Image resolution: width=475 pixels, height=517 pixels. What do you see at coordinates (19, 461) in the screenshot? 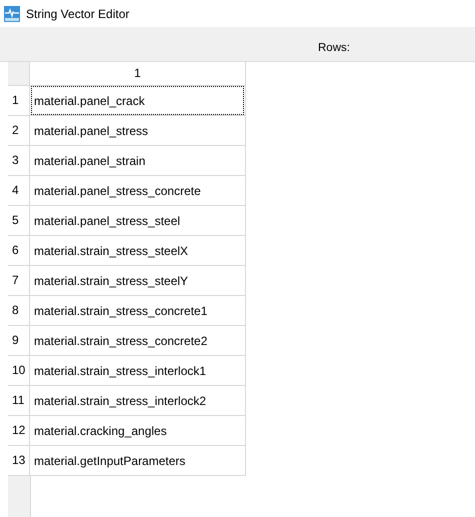
I see `row-header: 13` at bounding box center [19, 461].